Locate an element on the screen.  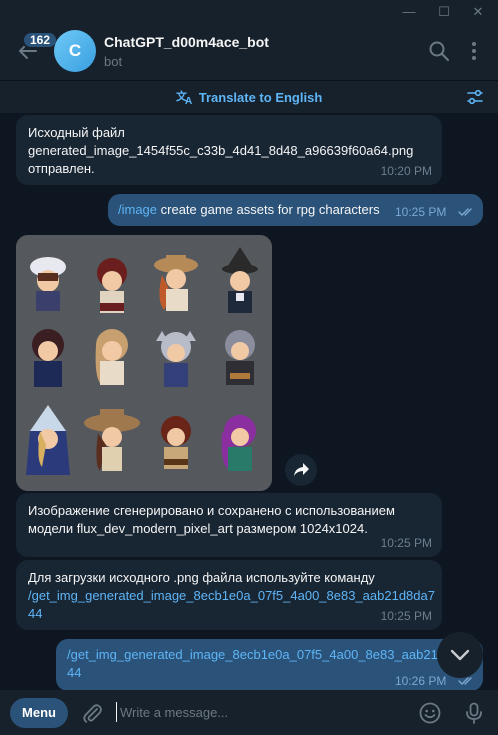
microphone-icon is located at coordinates (474, 713).